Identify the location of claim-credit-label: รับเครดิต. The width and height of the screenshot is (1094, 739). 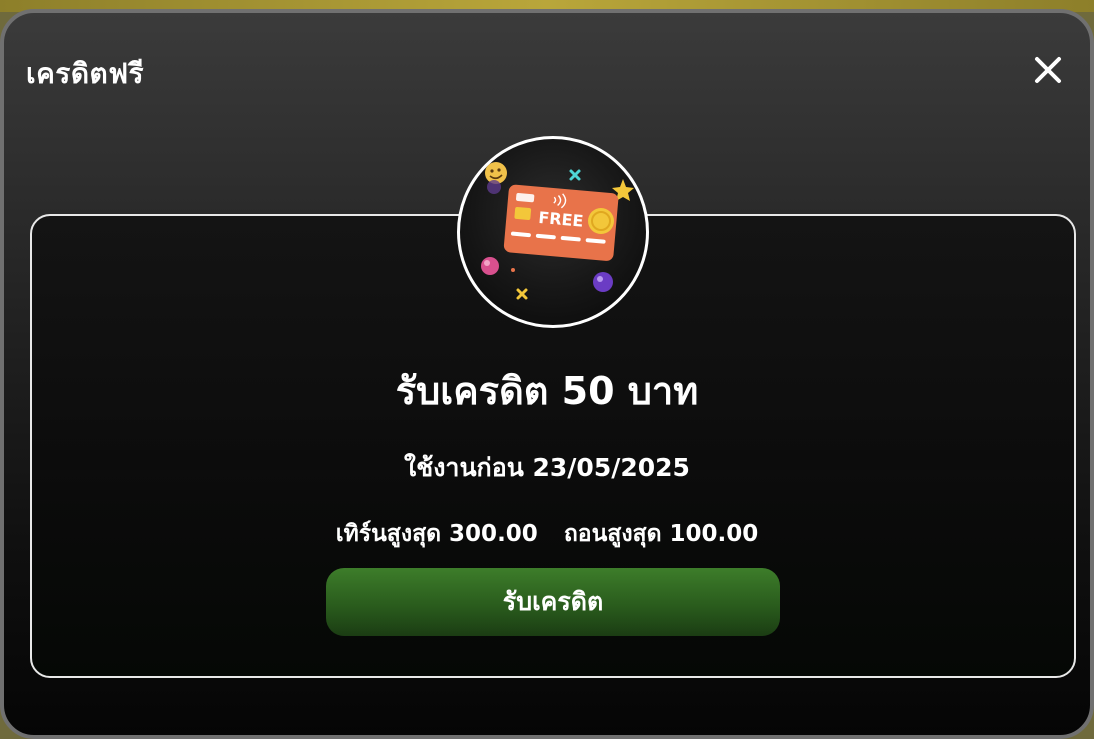
(553, 601).